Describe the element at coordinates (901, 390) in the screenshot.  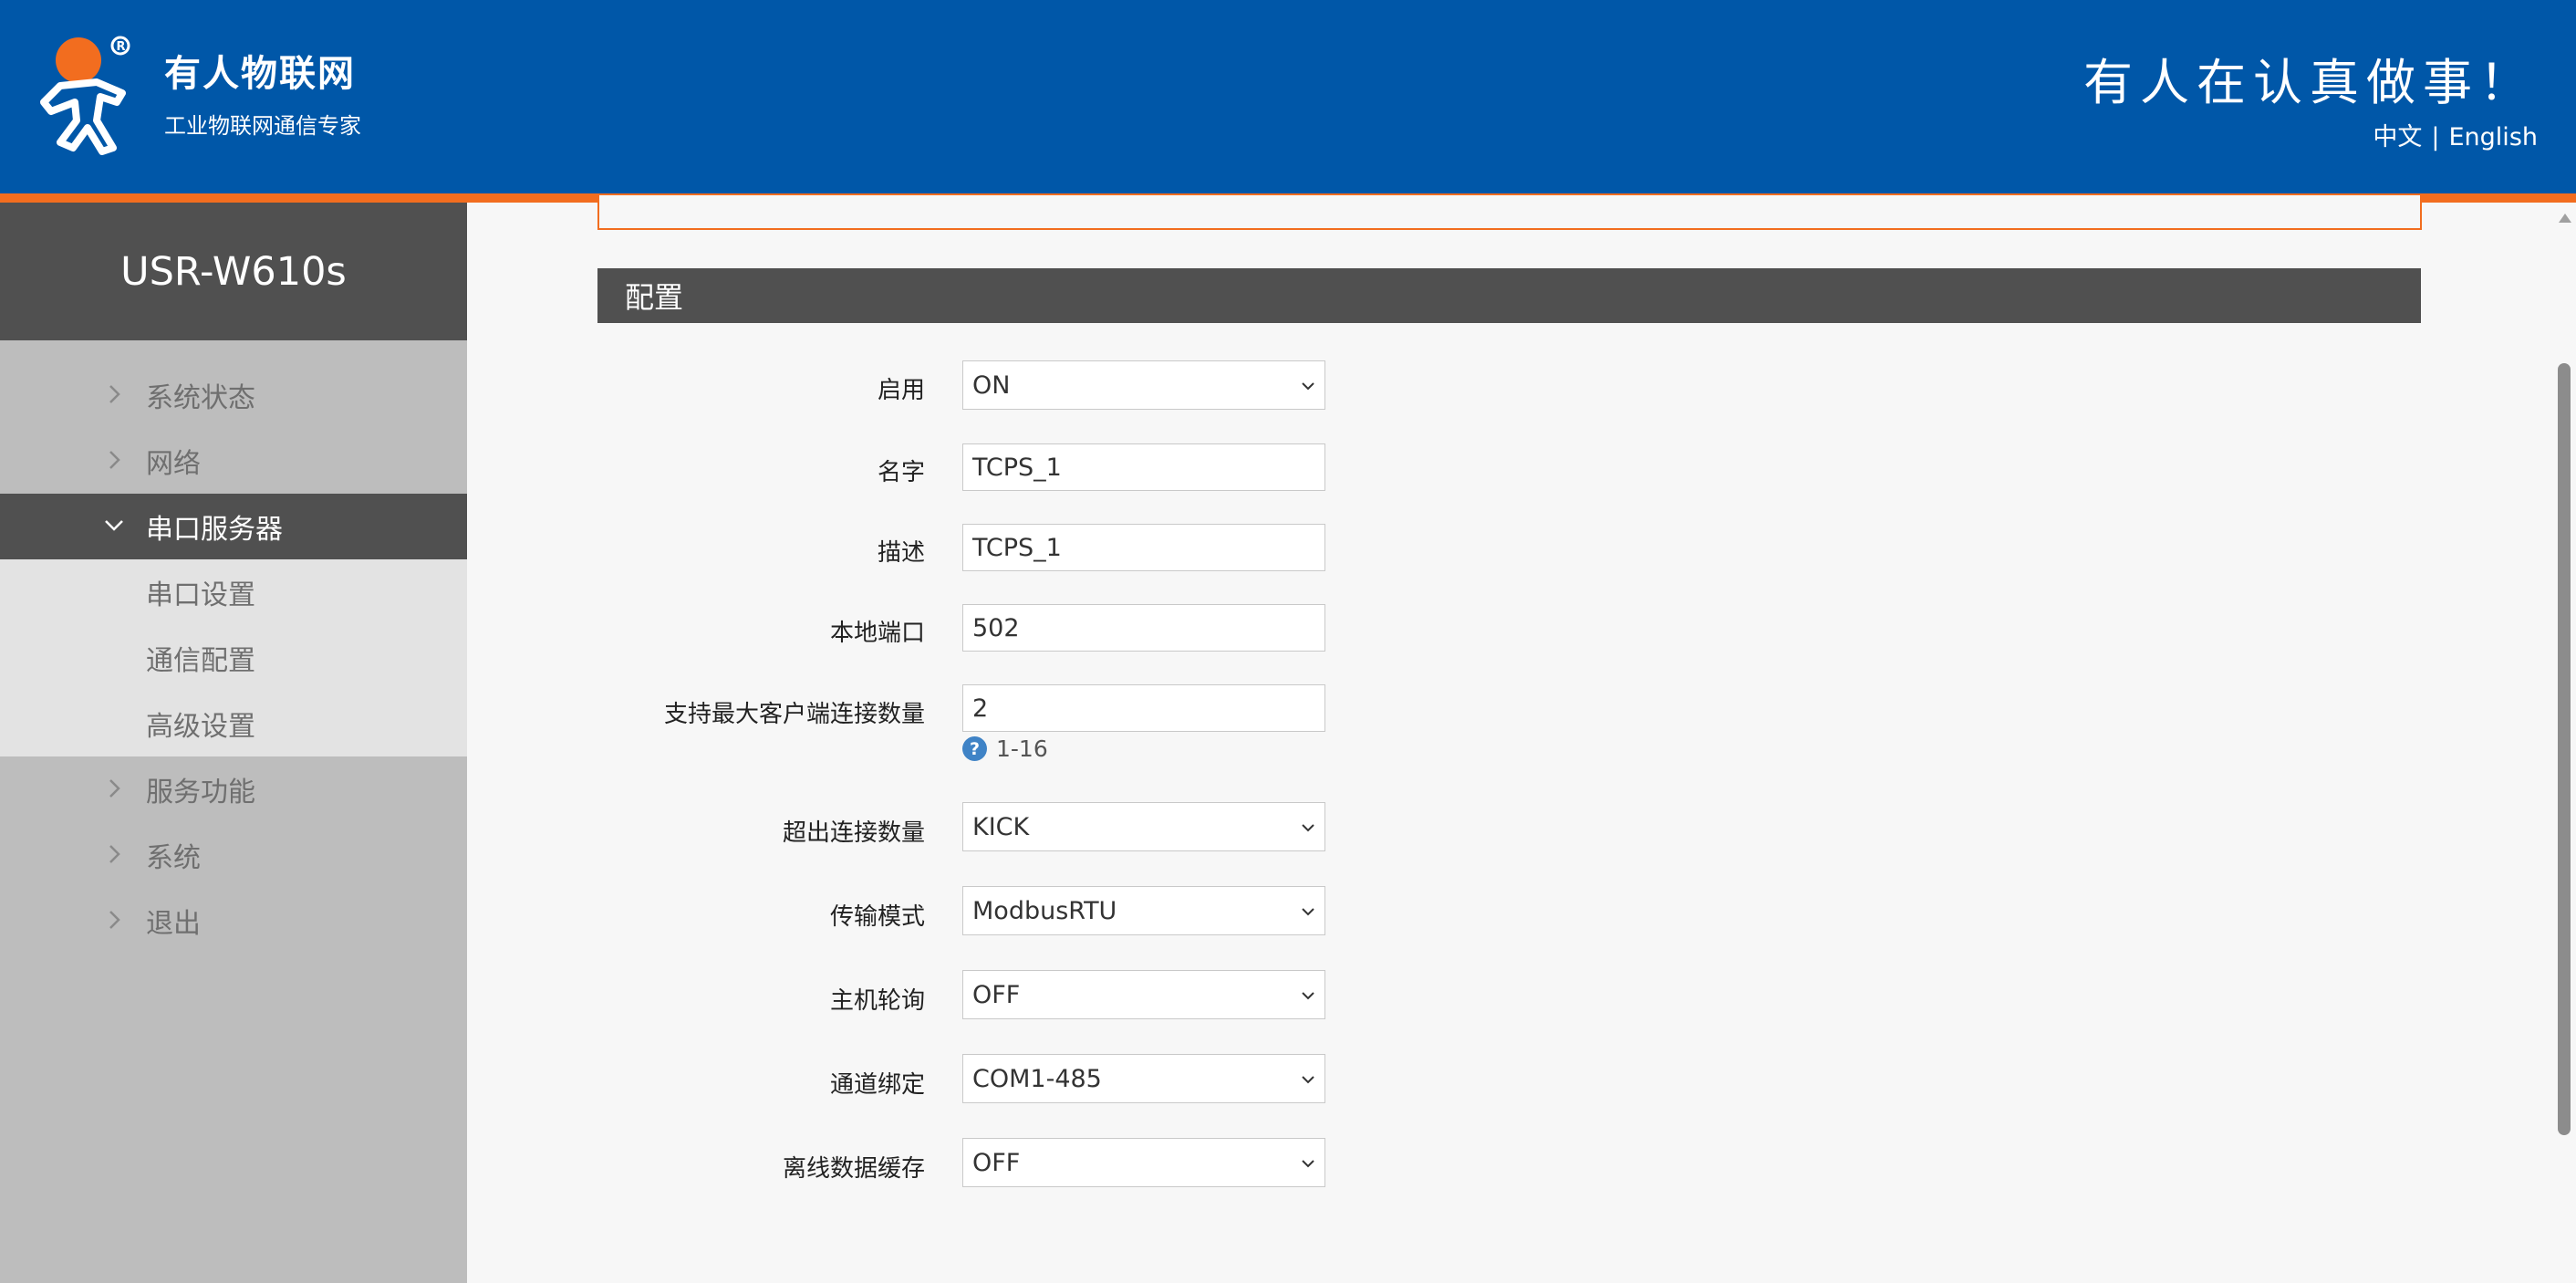
I see `field-label-enable: 启用` at that location.